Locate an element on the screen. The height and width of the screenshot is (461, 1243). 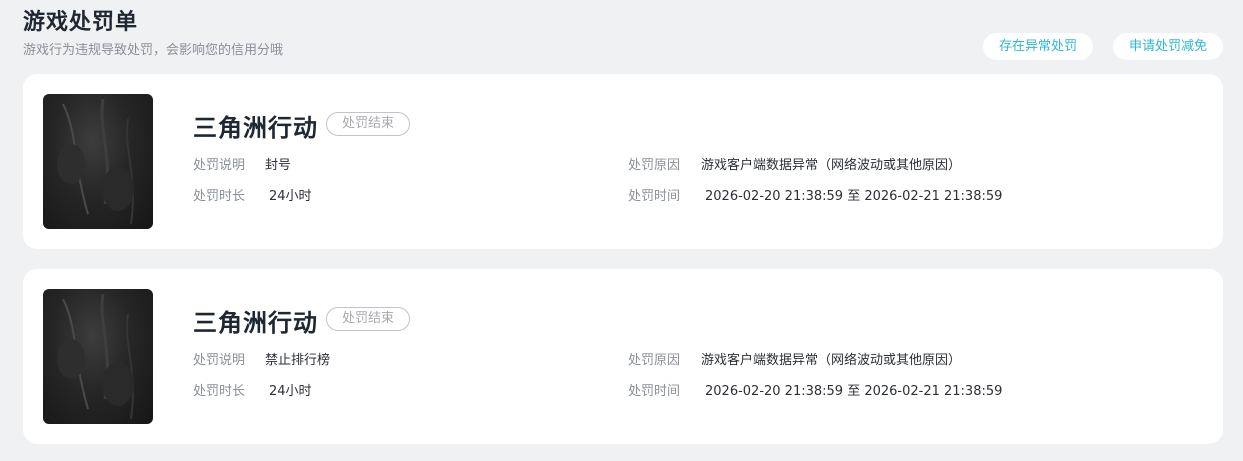
page-subtitle: 游戏行为违规导致处罚，会影响您的信用分哦 is located at coordinates (153, 50).